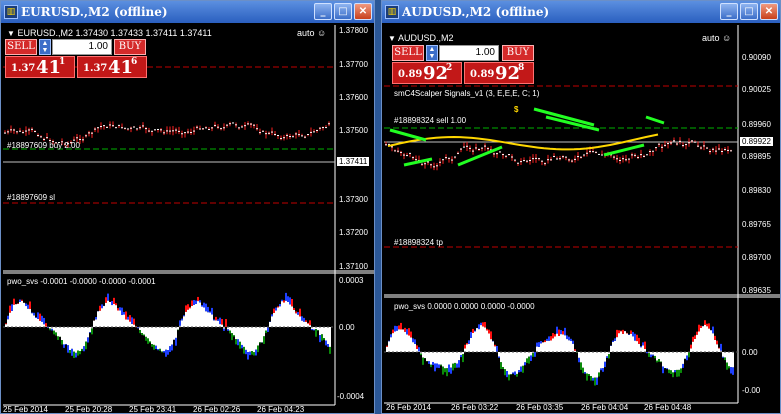  Describe the element at coordinates (408, 407) in the screenshot. I see `time-tick: 26 Feb 2014` at that location.